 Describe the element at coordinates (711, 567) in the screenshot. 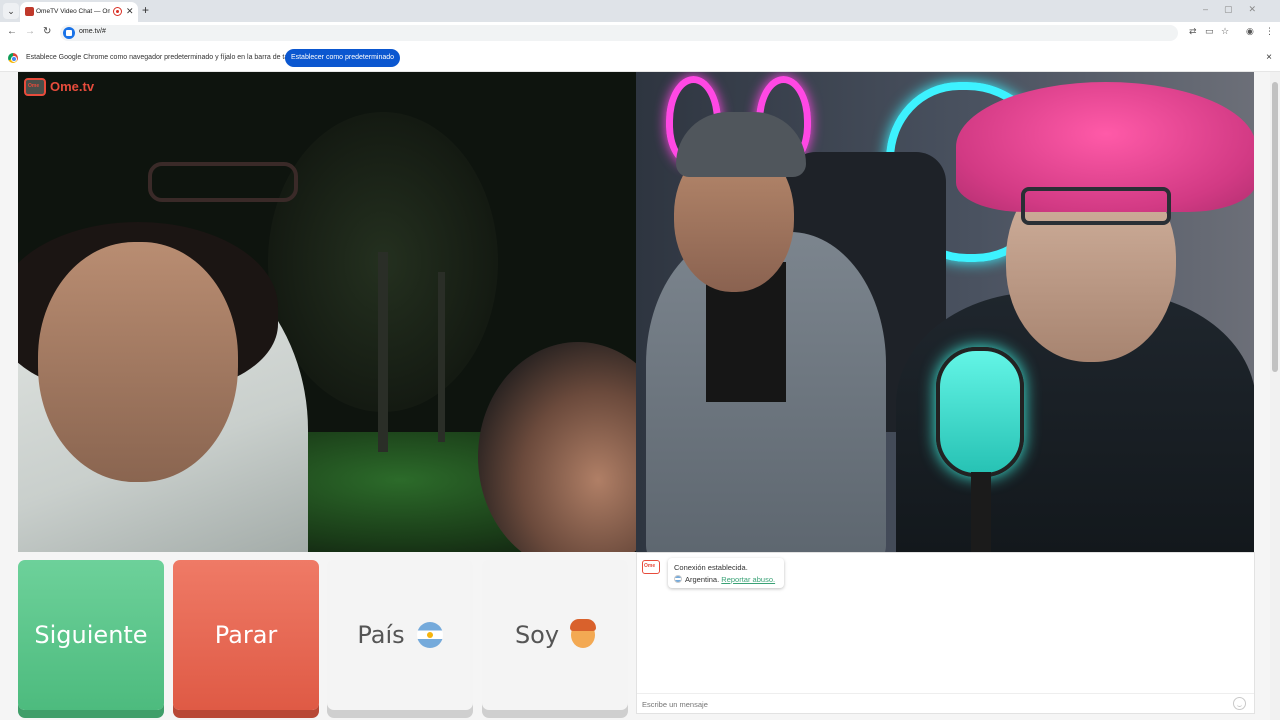

I see `connection-status: Conexión establecida.` at that location.